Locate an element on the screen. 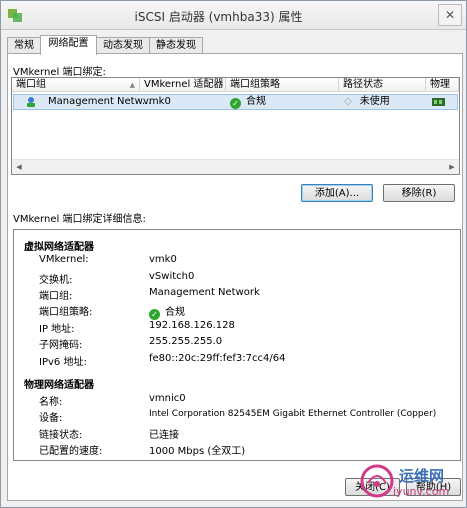 Image resolution: width=467 pixels, height=508 pixels. name-key: 名称: is located at coordinates (51, 402).